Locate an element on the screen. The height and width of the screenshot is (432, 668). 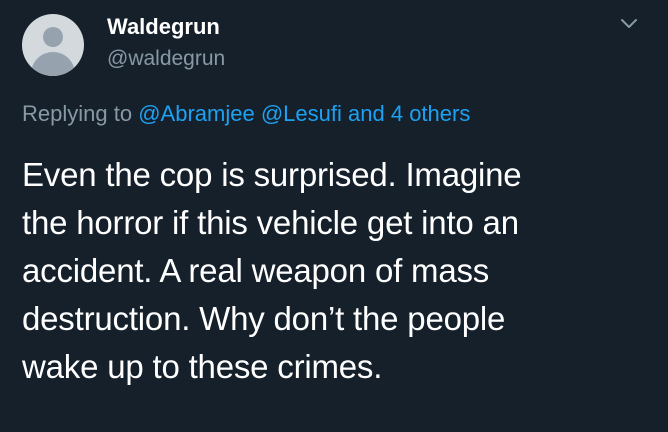
avatar-shoulders-shape is located at coordinates (53, 64).